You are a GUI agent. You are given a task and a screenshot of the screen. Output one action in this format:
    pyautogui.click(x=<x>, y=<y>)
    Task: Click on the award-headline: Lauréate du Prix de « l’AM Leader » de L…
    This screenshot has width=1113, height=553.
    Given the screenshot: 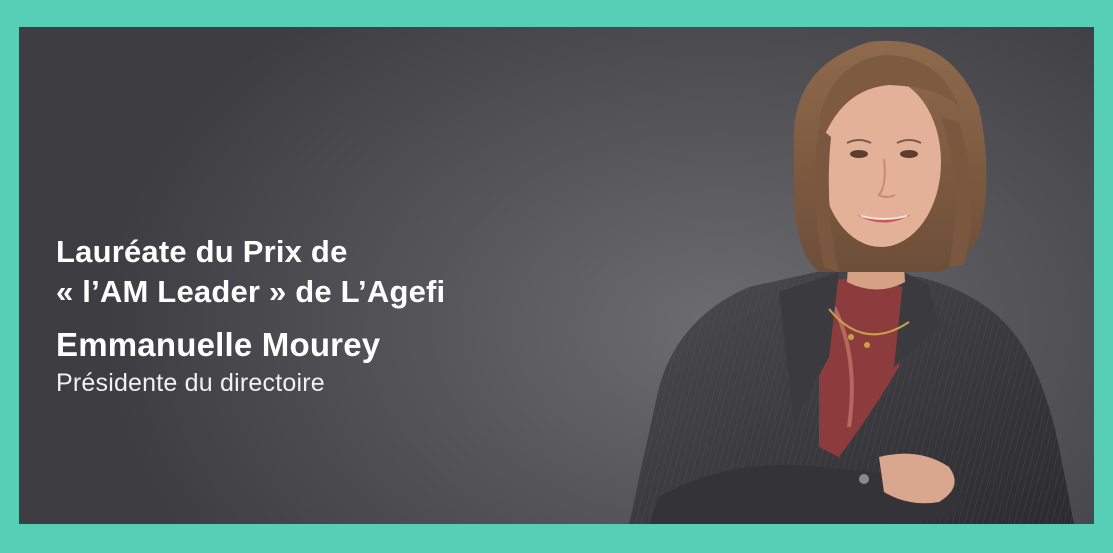 What is the action you would take?
    pyautogui.click(x=336, y=272)
    